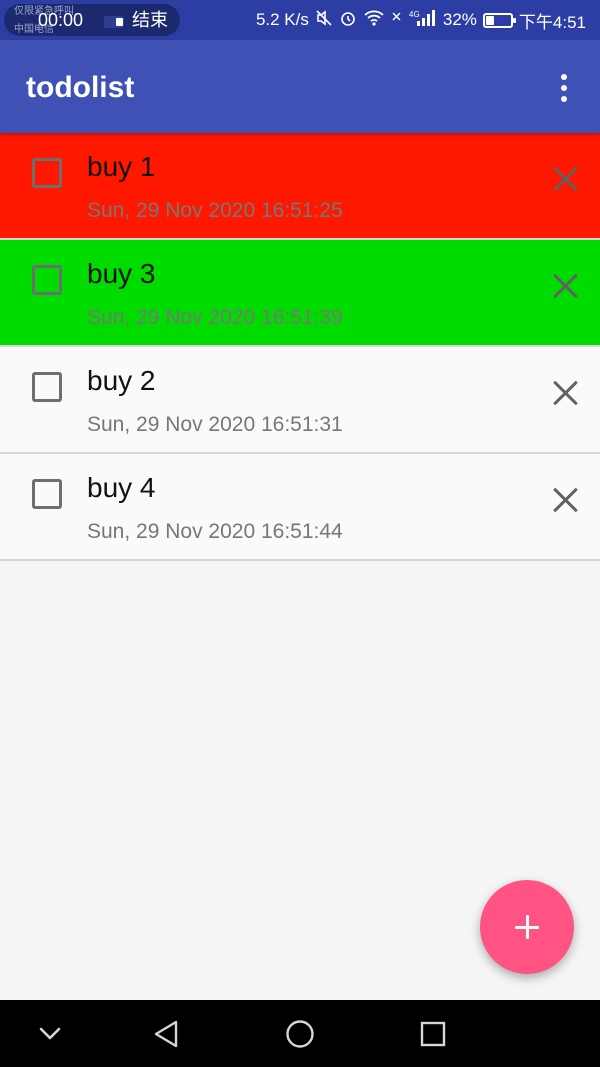 Image resolution: width=600 pixels, height=1067 pixels. Describe the element at coordinates (121, 273) in the screenshot. I see `todo-title: buy 3` at that location.